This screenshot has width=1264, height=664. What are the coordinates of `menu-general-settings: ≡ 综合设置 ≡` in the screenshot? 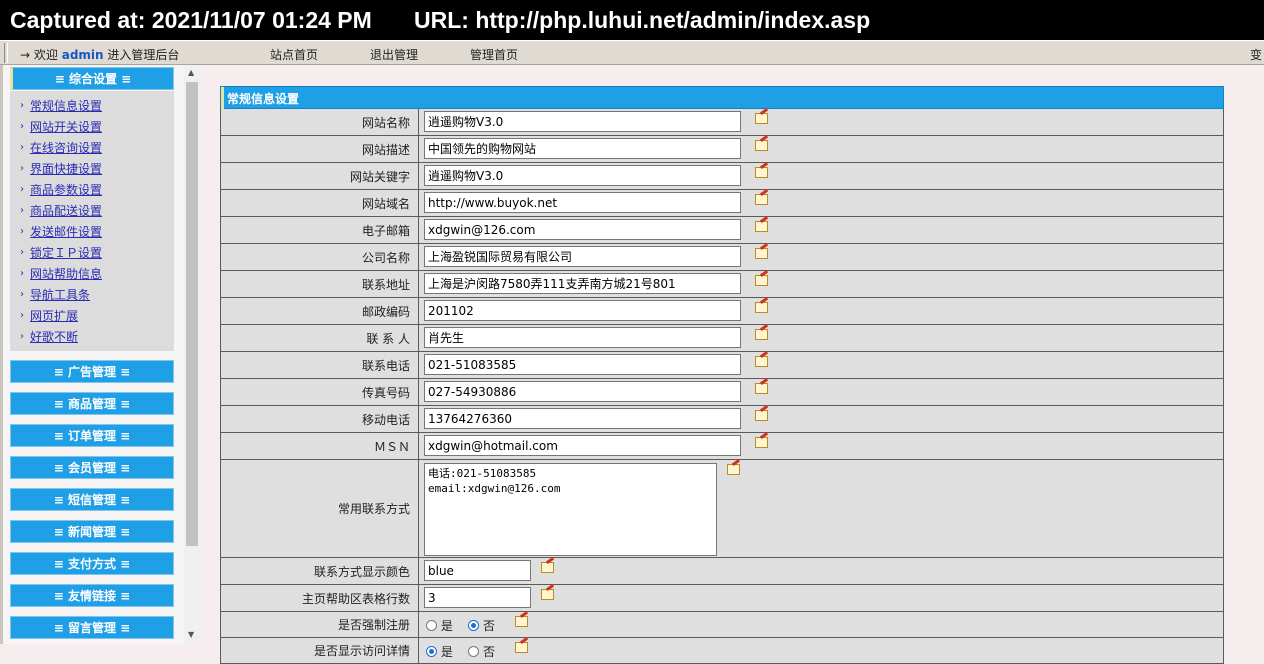 It's located at (92, 78).